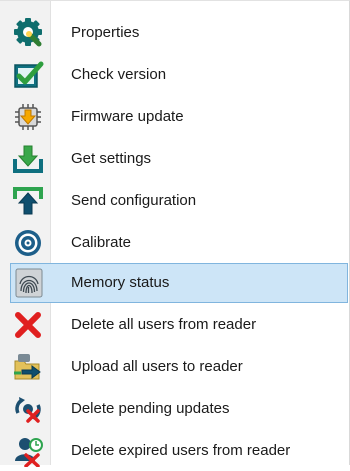 This screenshot has height=471, width=350. What do you see at coordinates (111, 158) in the screenshot?
I see `menu-item-label: Get settings` at bounding box center [111, 158].